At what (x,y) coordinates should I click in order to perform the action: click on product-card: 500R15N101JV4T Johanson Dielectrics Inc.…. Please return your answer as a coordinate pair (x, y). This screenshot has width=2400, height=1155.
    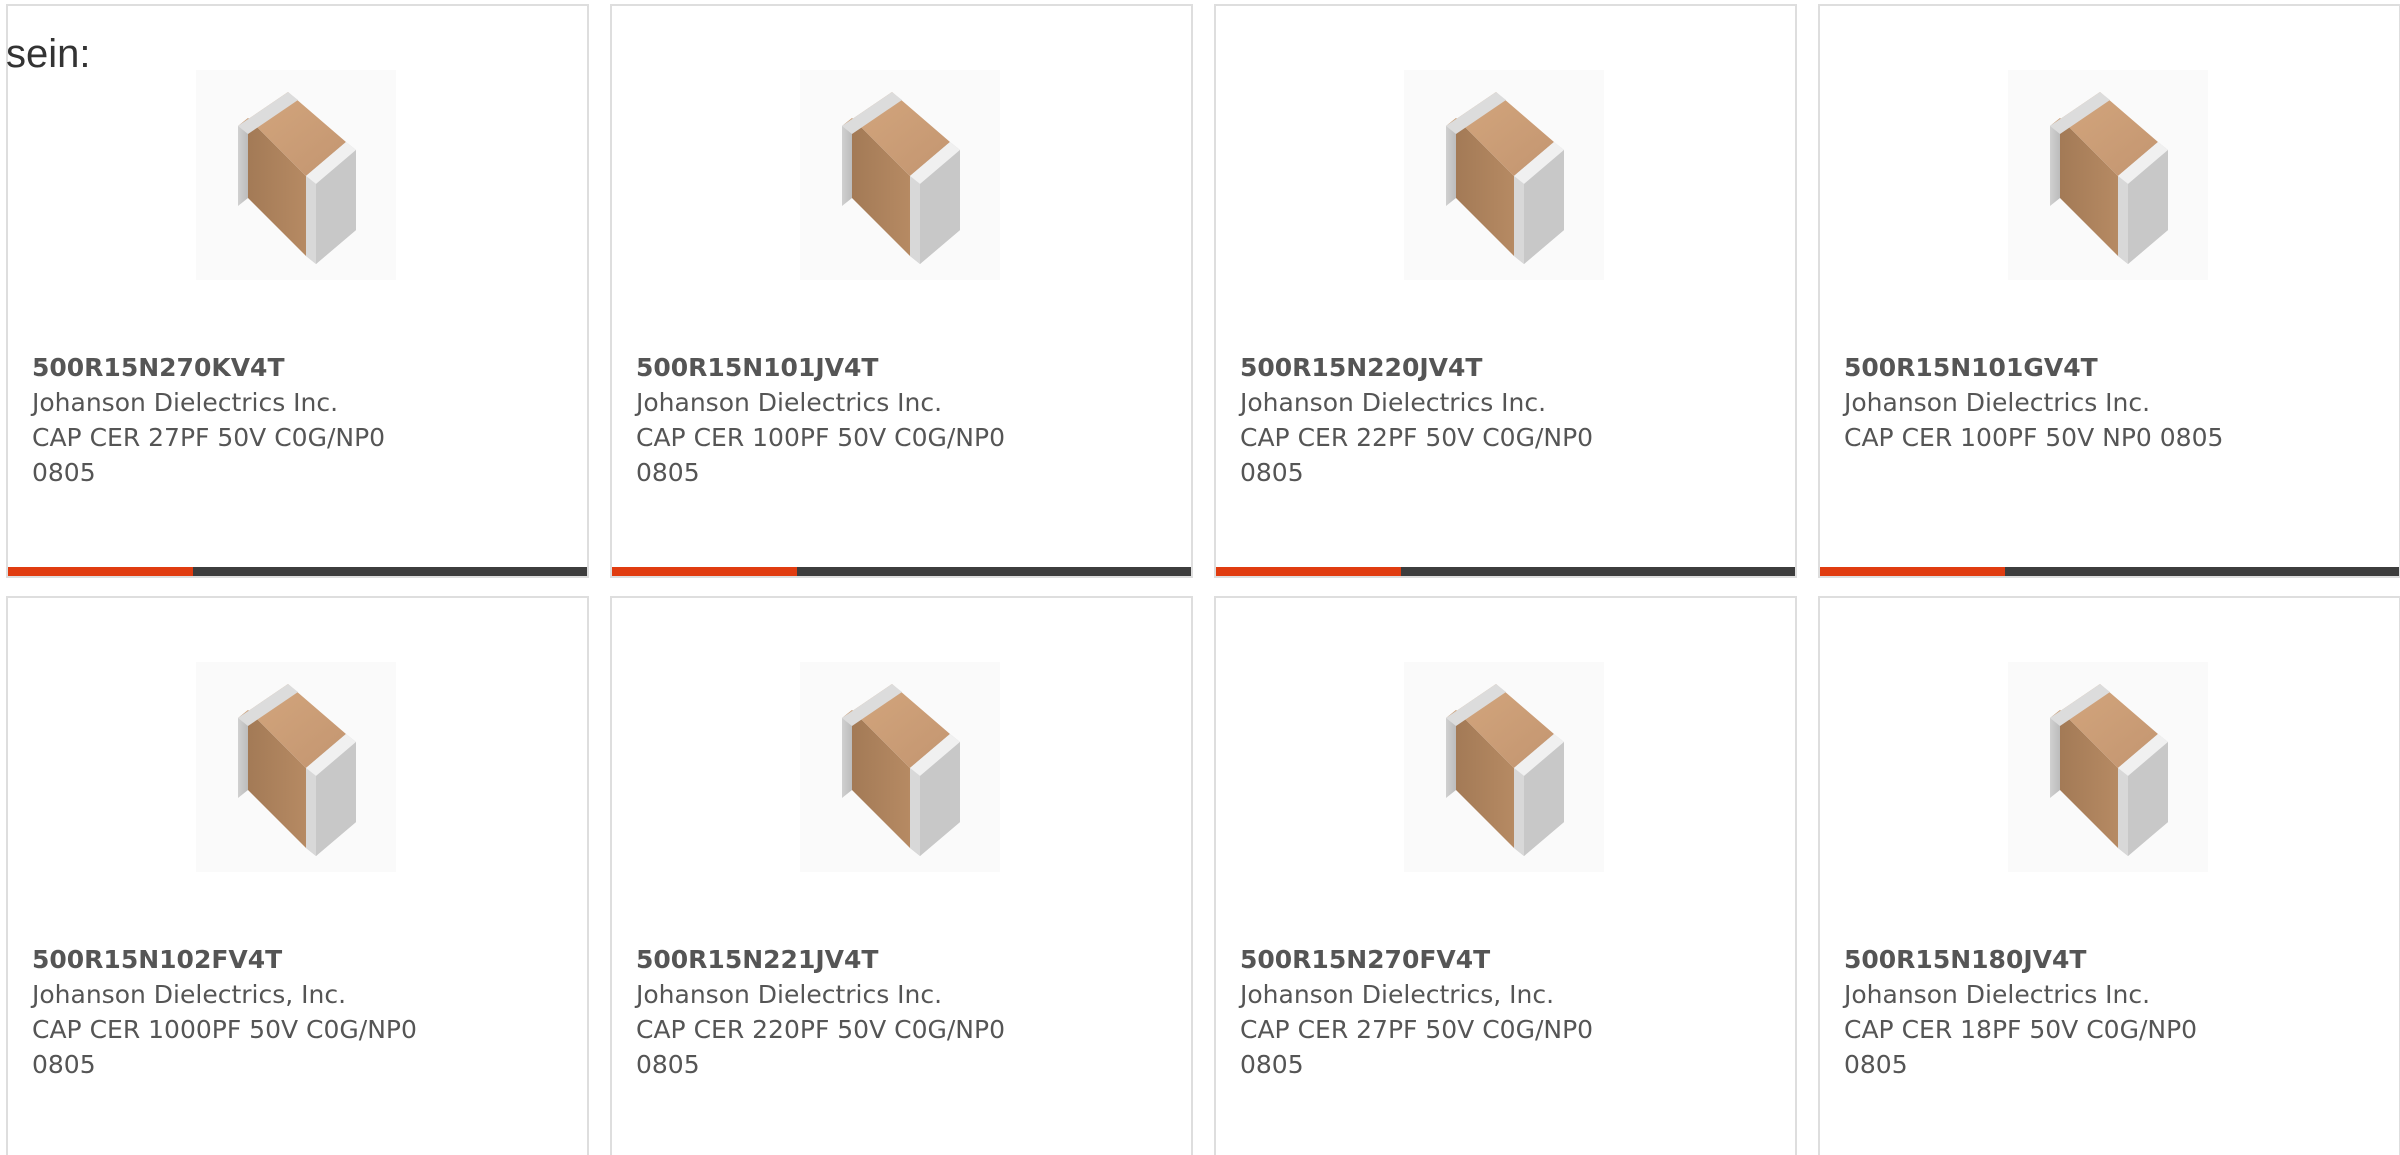
    Looking at the image, I should click on (901, 291).